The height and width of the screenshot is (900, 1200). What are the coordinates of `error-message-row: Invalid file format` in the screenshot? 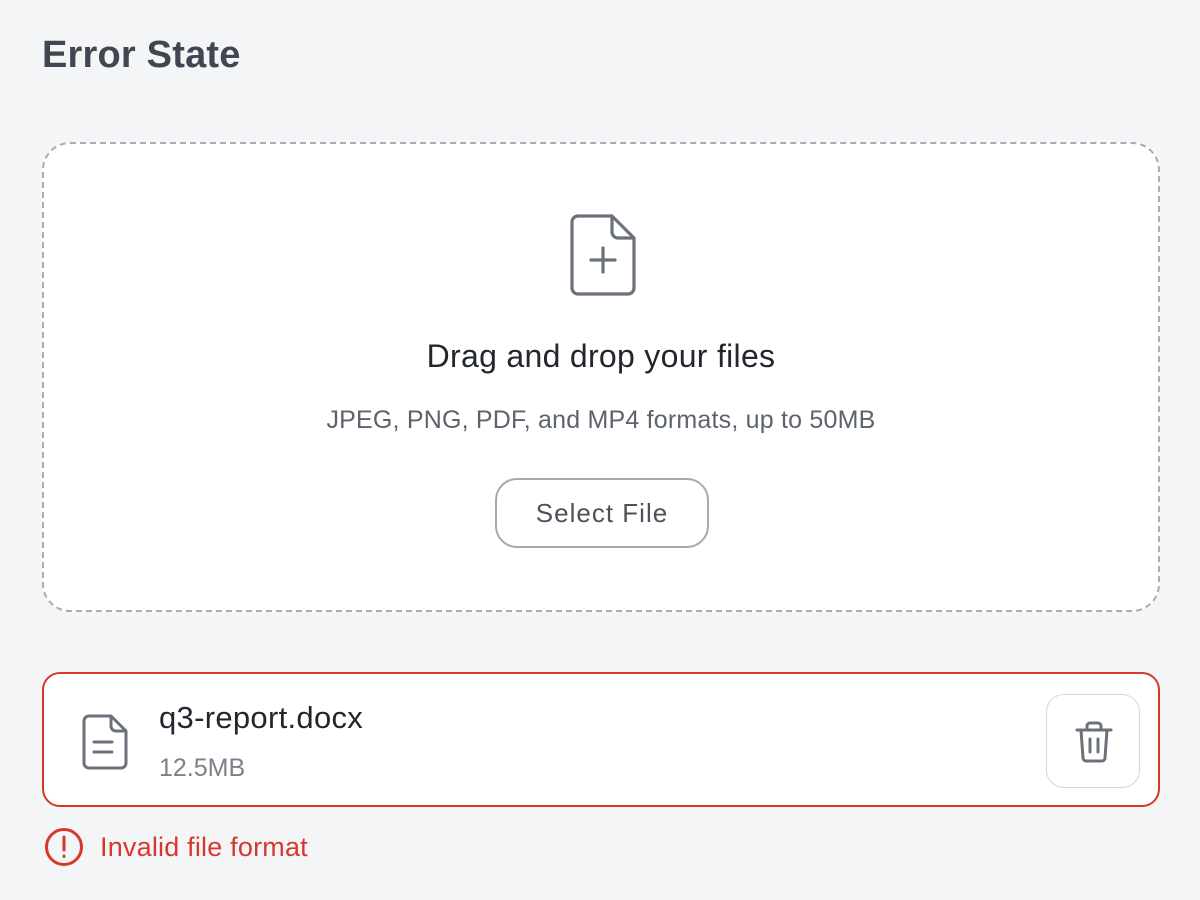 It's located at (176, 847).